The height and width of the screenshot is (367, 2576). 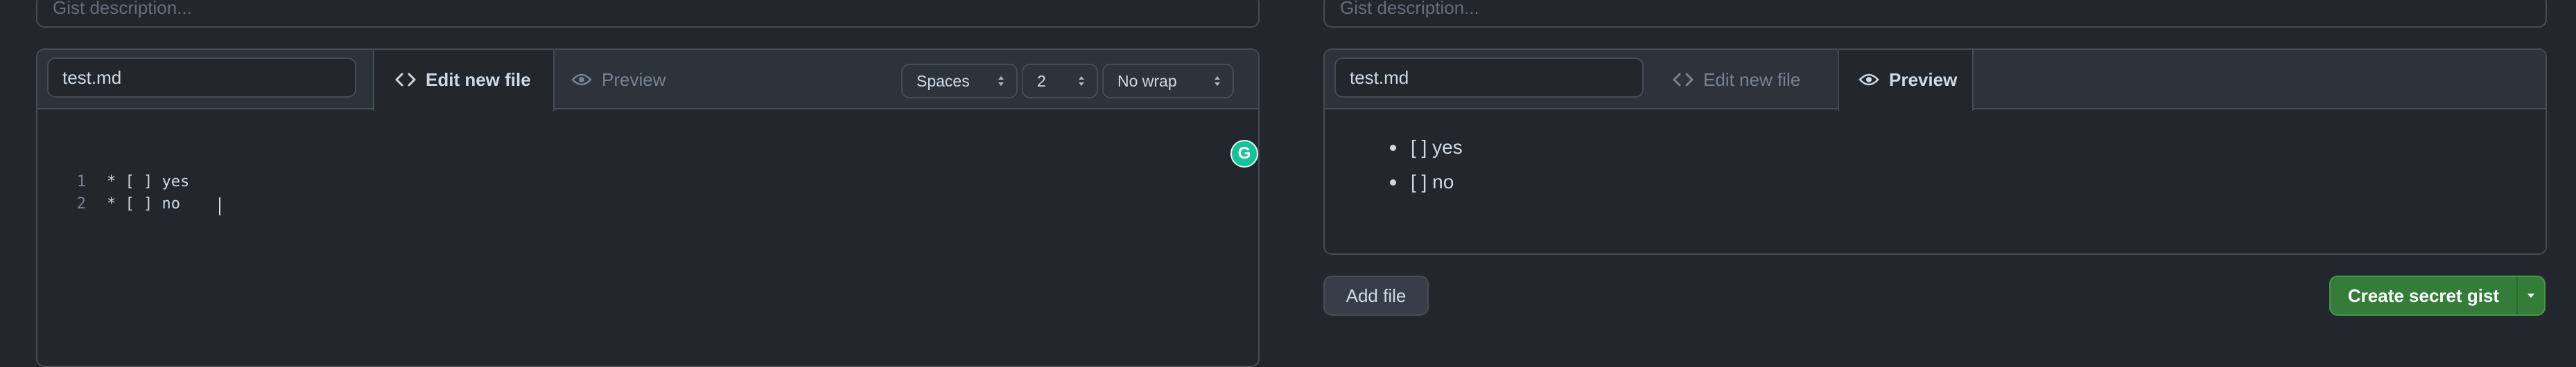 What do you see at coordinates (219, 206) in the screenshot?
I see `text-caret` at bounding box center [219, 206].